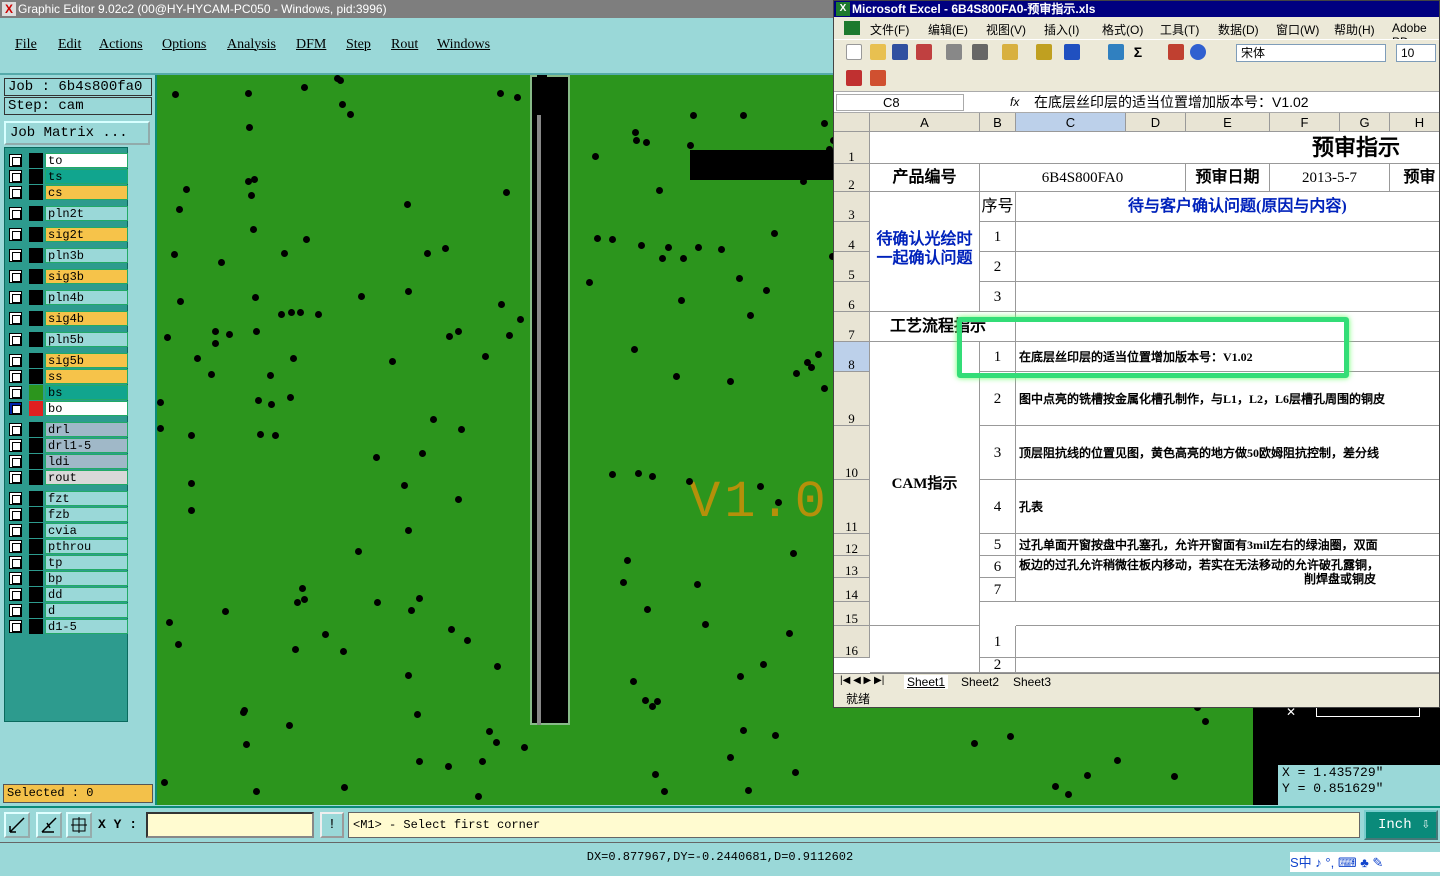  Describe the element at coordinates (86, 578) in the screenshot. I see `layer-name: bp` at that location.